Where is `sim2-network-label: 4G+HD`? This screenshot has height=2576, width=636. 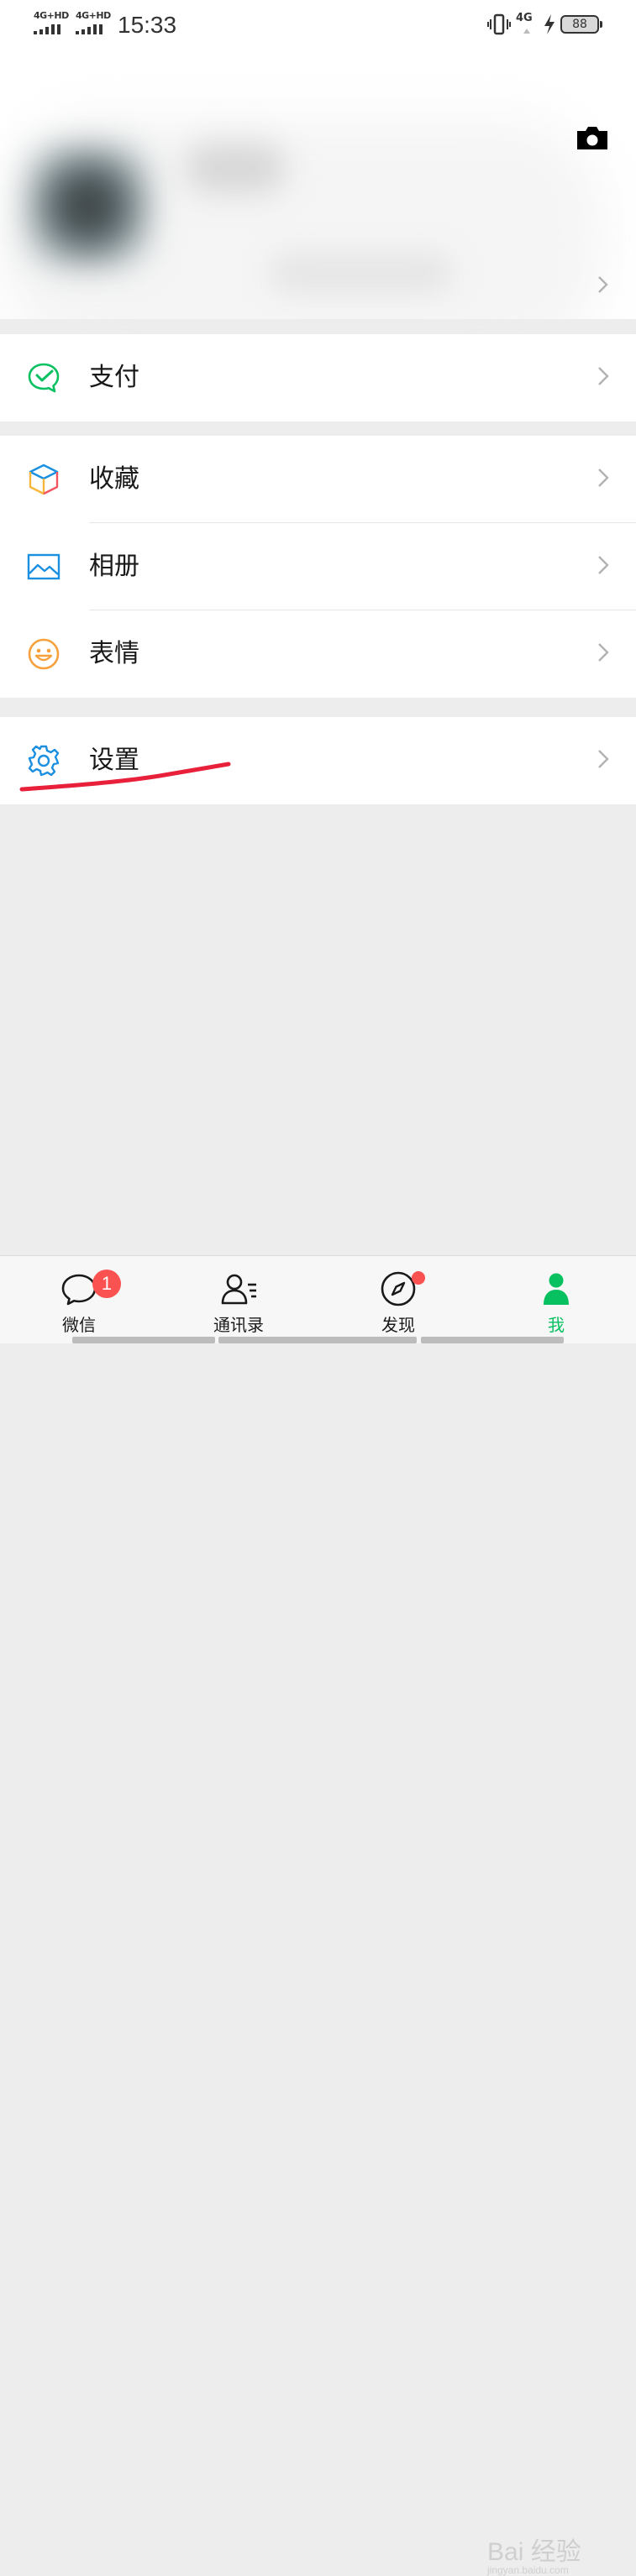
sim2-network-label: 4G+HD is located at coordinates (93, 16).